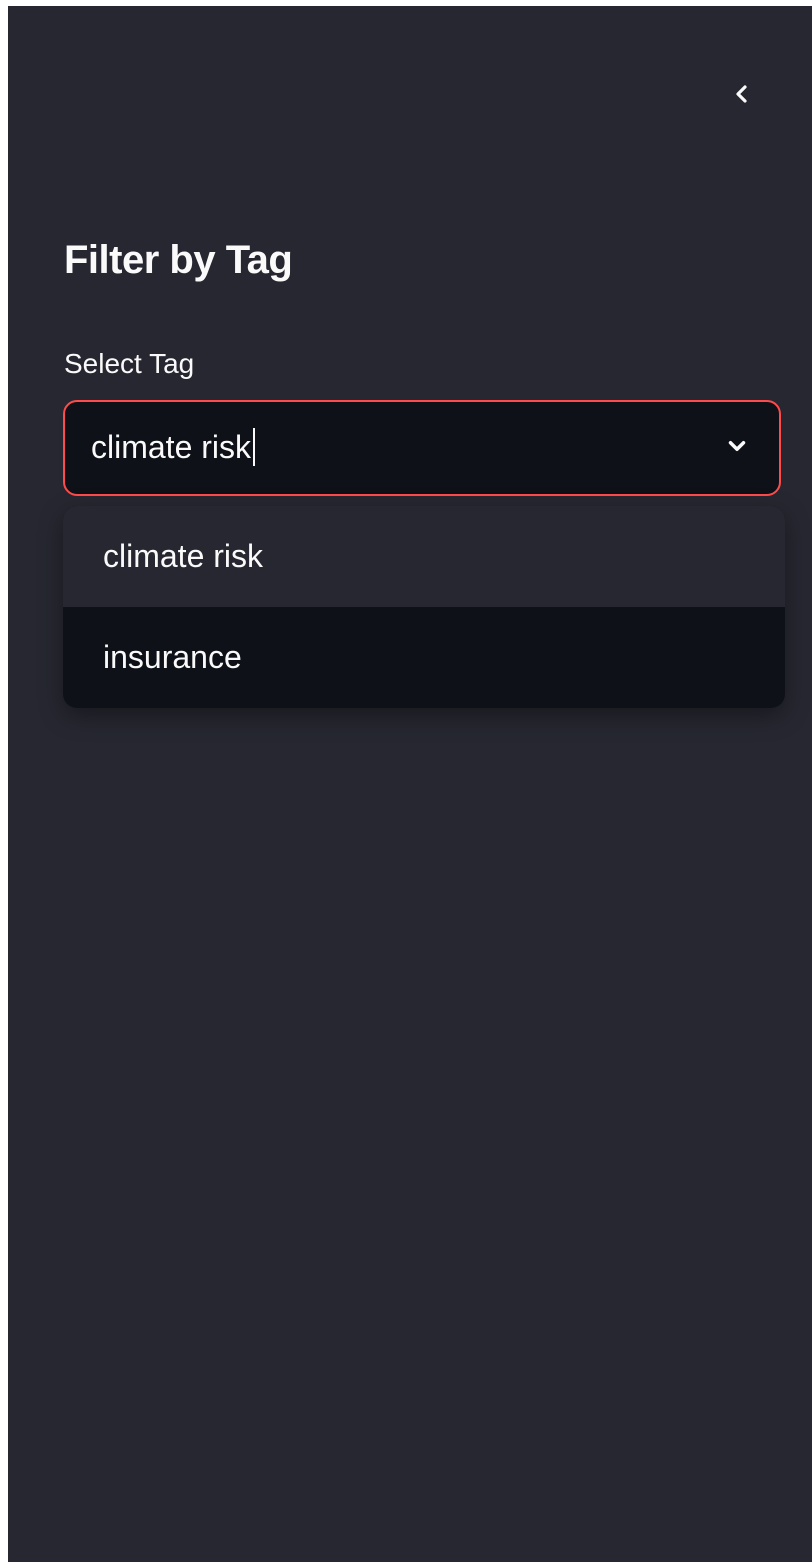 The height and width of the screenshot is (1562, 812). I want to click on select-current-value: climate risk, so click(171, 446).